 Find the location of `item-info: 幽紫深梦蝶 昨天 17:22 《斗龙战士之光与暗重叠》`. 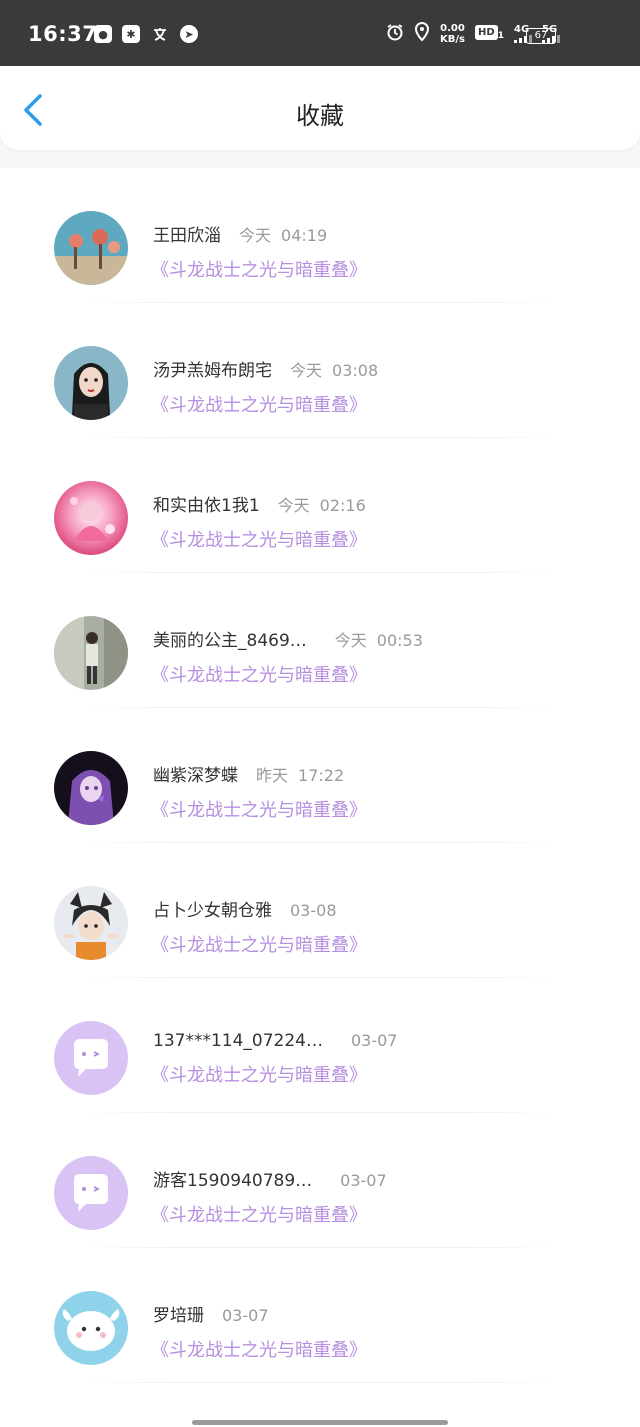

item-info: 幽紫深梦蝶 昨天 17:22 《斗龙战士之光与暗重叠》 is located at coordinates (259, 791).